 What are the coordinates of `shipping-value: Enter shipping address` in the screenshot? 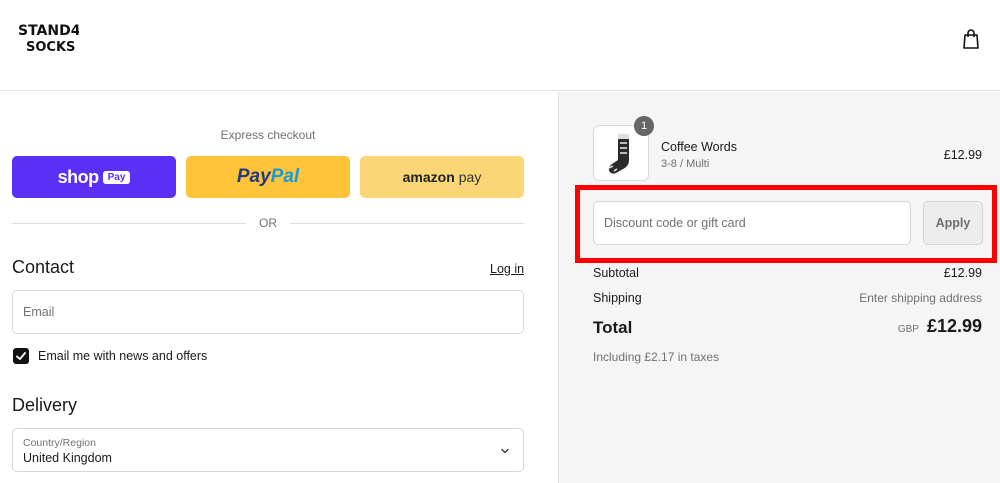 It's located at (920, 298).